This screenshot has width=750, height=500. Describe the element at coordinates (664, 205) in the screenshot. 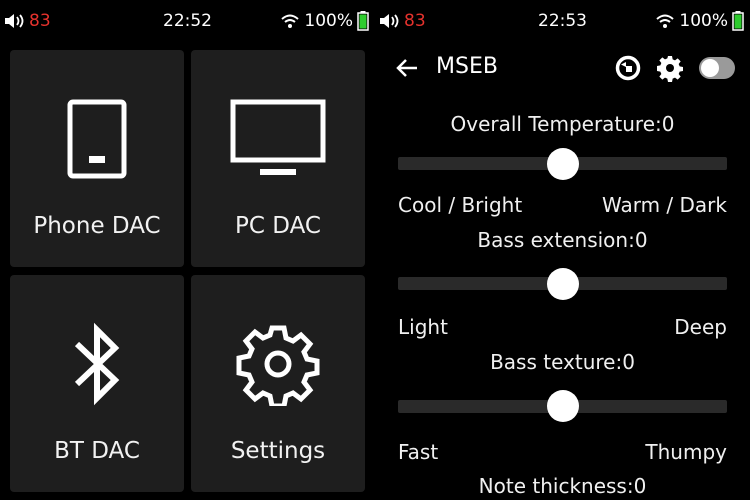

I see `slider-max-label: Warm / Dark` at that location.